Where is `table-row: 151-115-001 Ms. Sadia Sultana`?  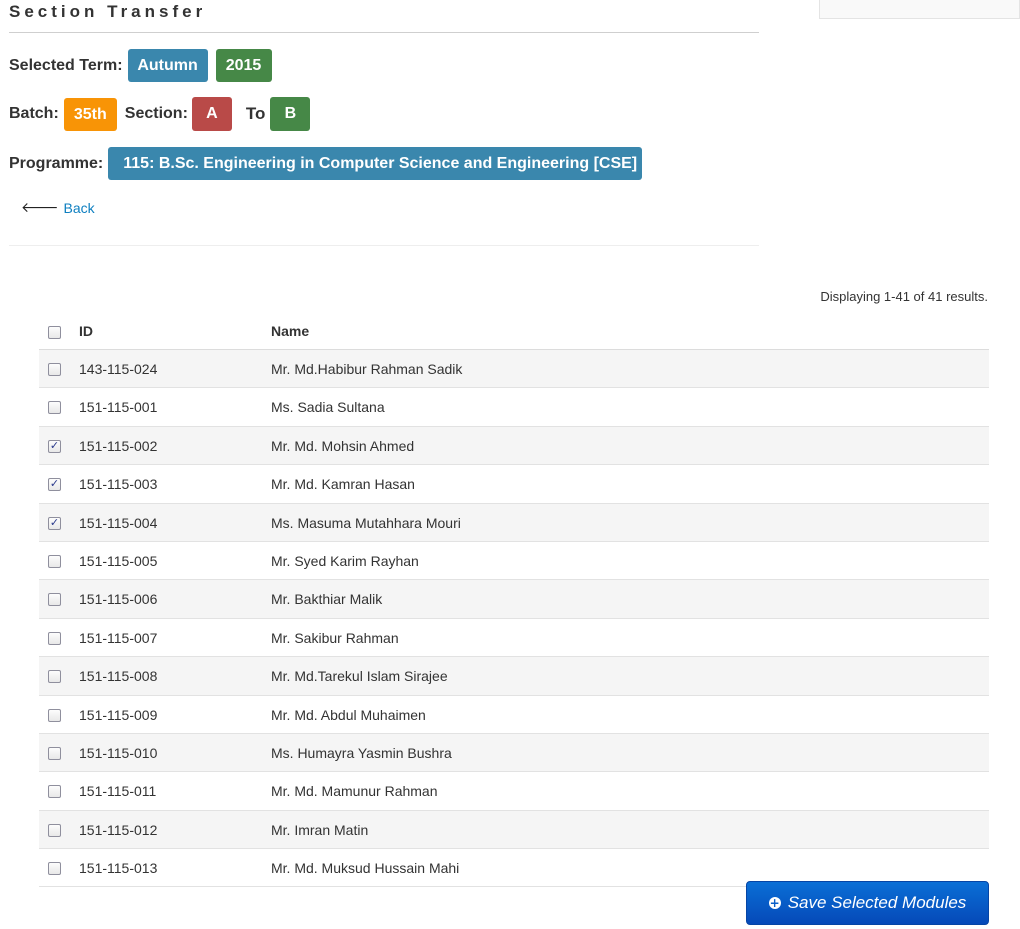 table-row: 151-115-001 Ms. Sadia Sultana is located at coordinates (514, 407).